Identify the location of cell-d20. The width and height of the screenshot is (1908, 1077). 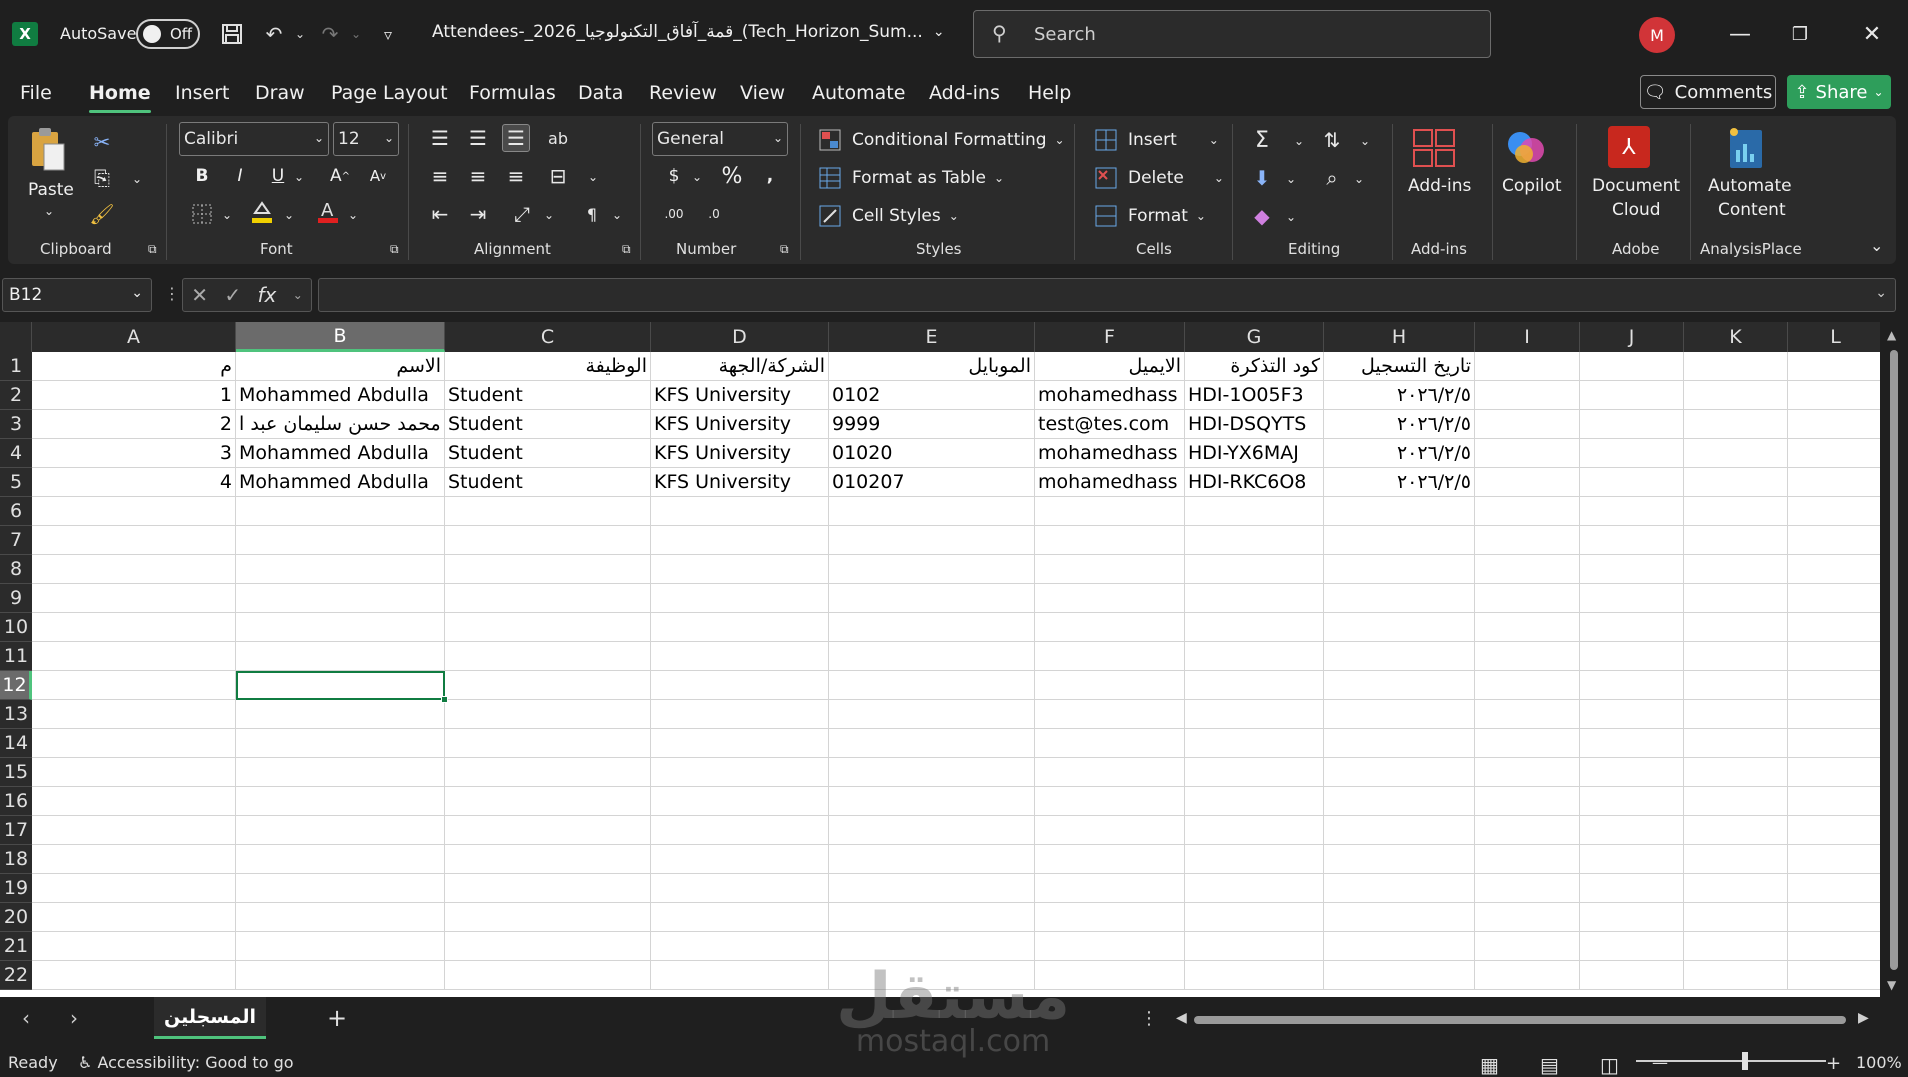
(740, 917).